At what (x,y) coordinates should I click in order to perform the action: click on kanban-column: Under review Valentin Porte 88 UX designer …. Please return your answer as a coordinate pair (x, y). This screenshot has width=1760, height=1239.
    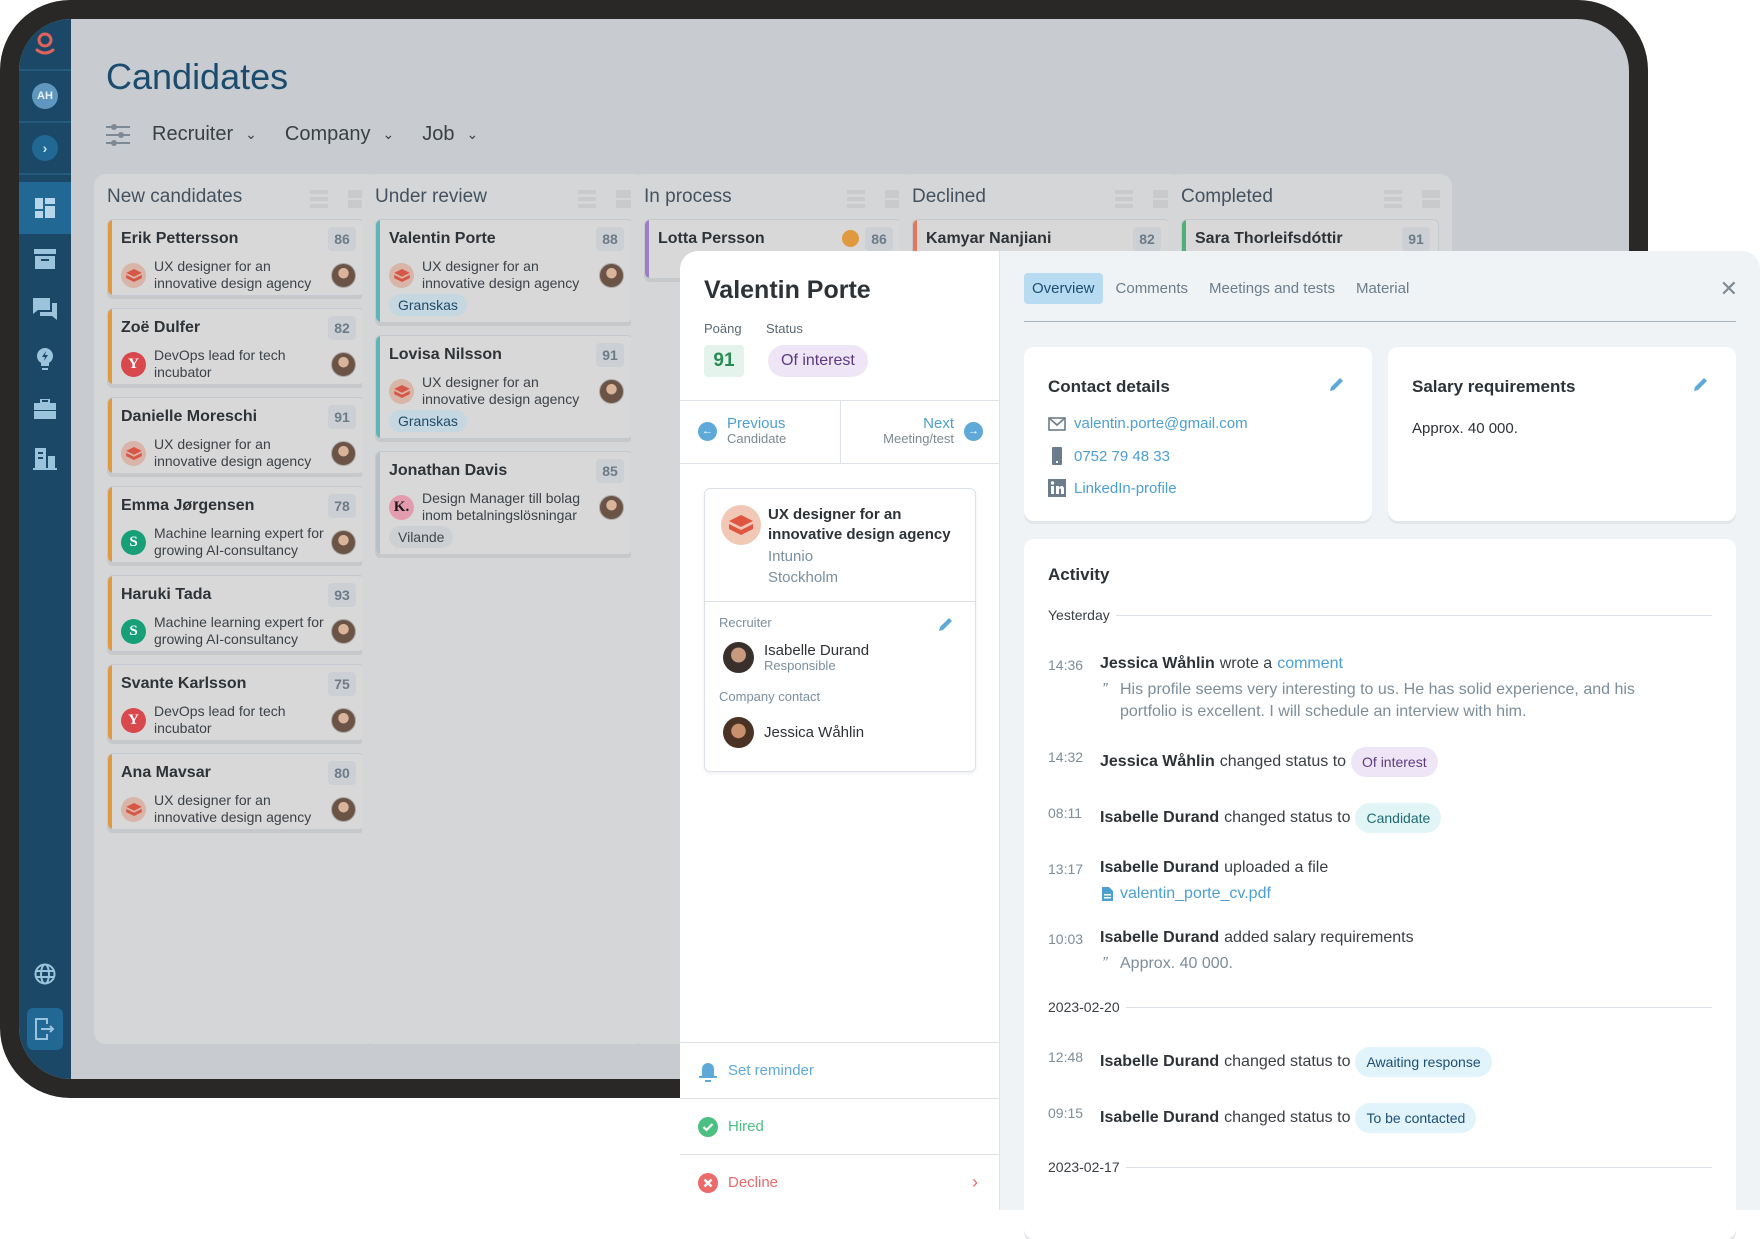
    Looking at the image, I should click on (504, 609).